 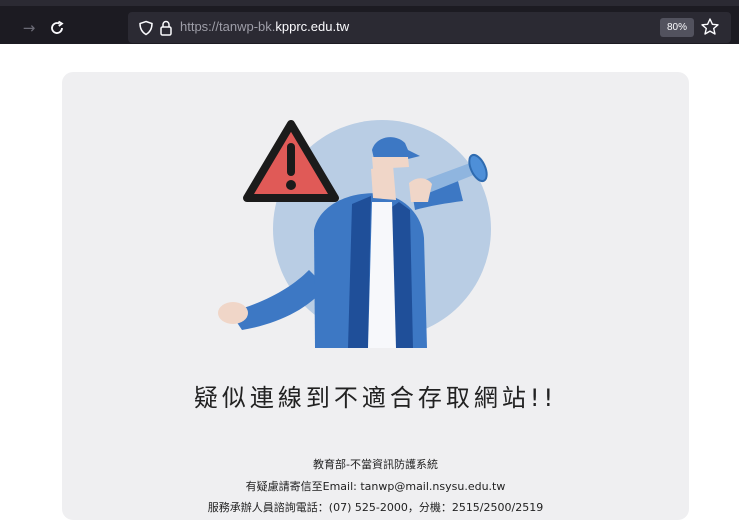 I want to click on page-headline: 疑似連線到不適合存取網站!!, so click(x=375, y=398).